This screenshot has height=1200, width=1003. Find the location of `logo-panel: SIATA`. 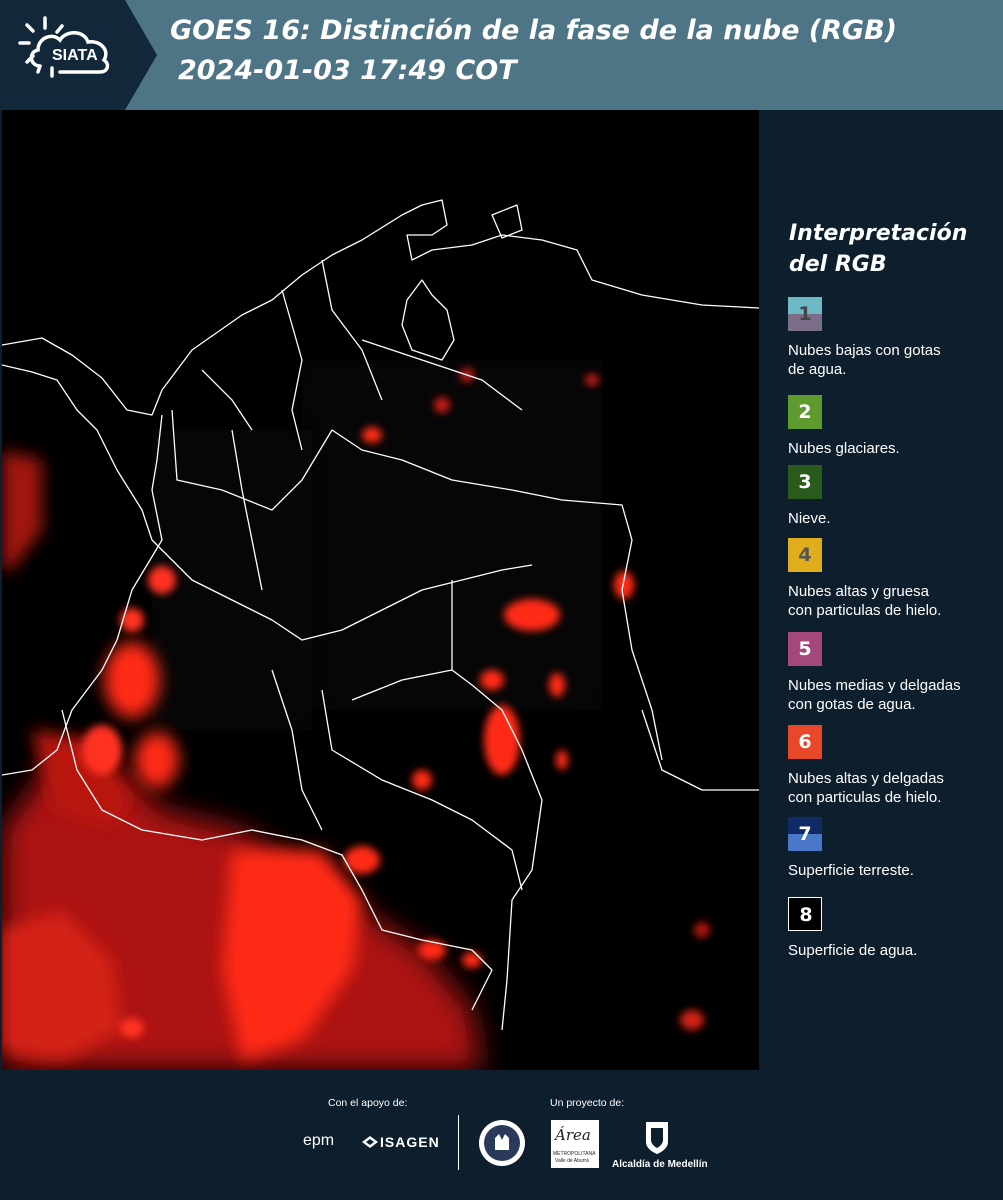

logo-panel: SIATA is located at coordinates (78, 55).